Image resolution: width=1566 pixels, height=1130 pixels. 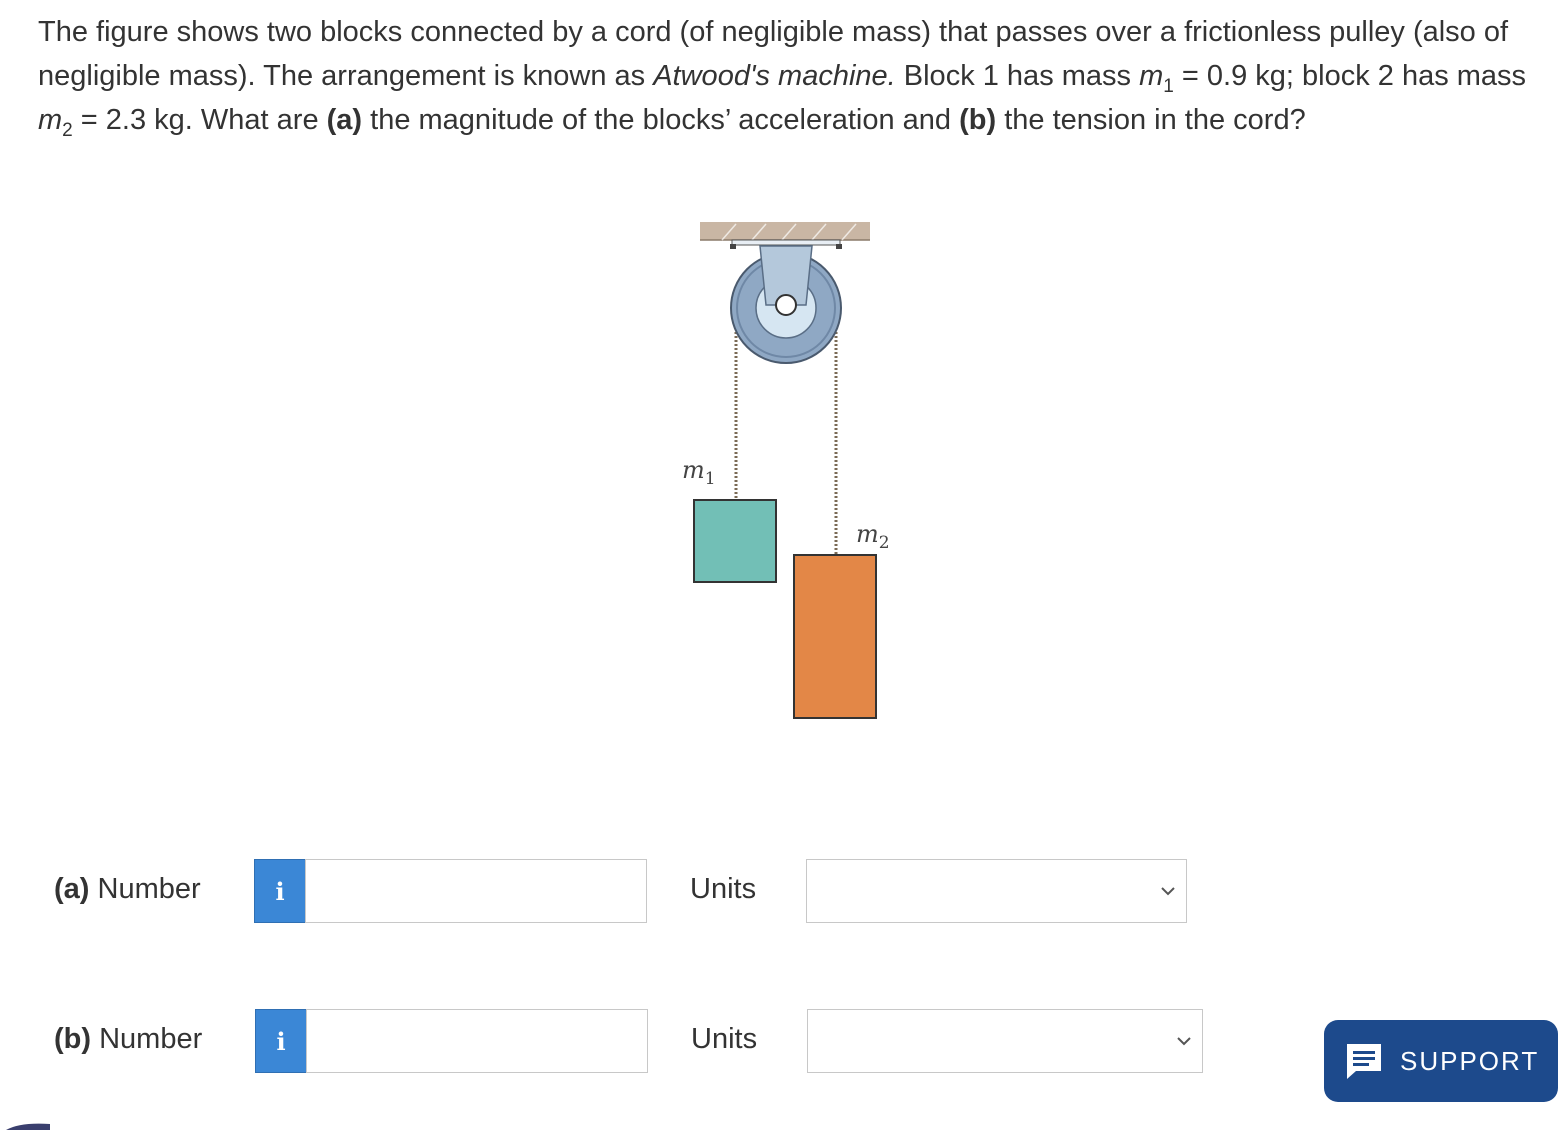 What do you see at coordinates (723, 889) in the screenshot?
I see `units-a-label: Units` at bounding box center [723, 889].